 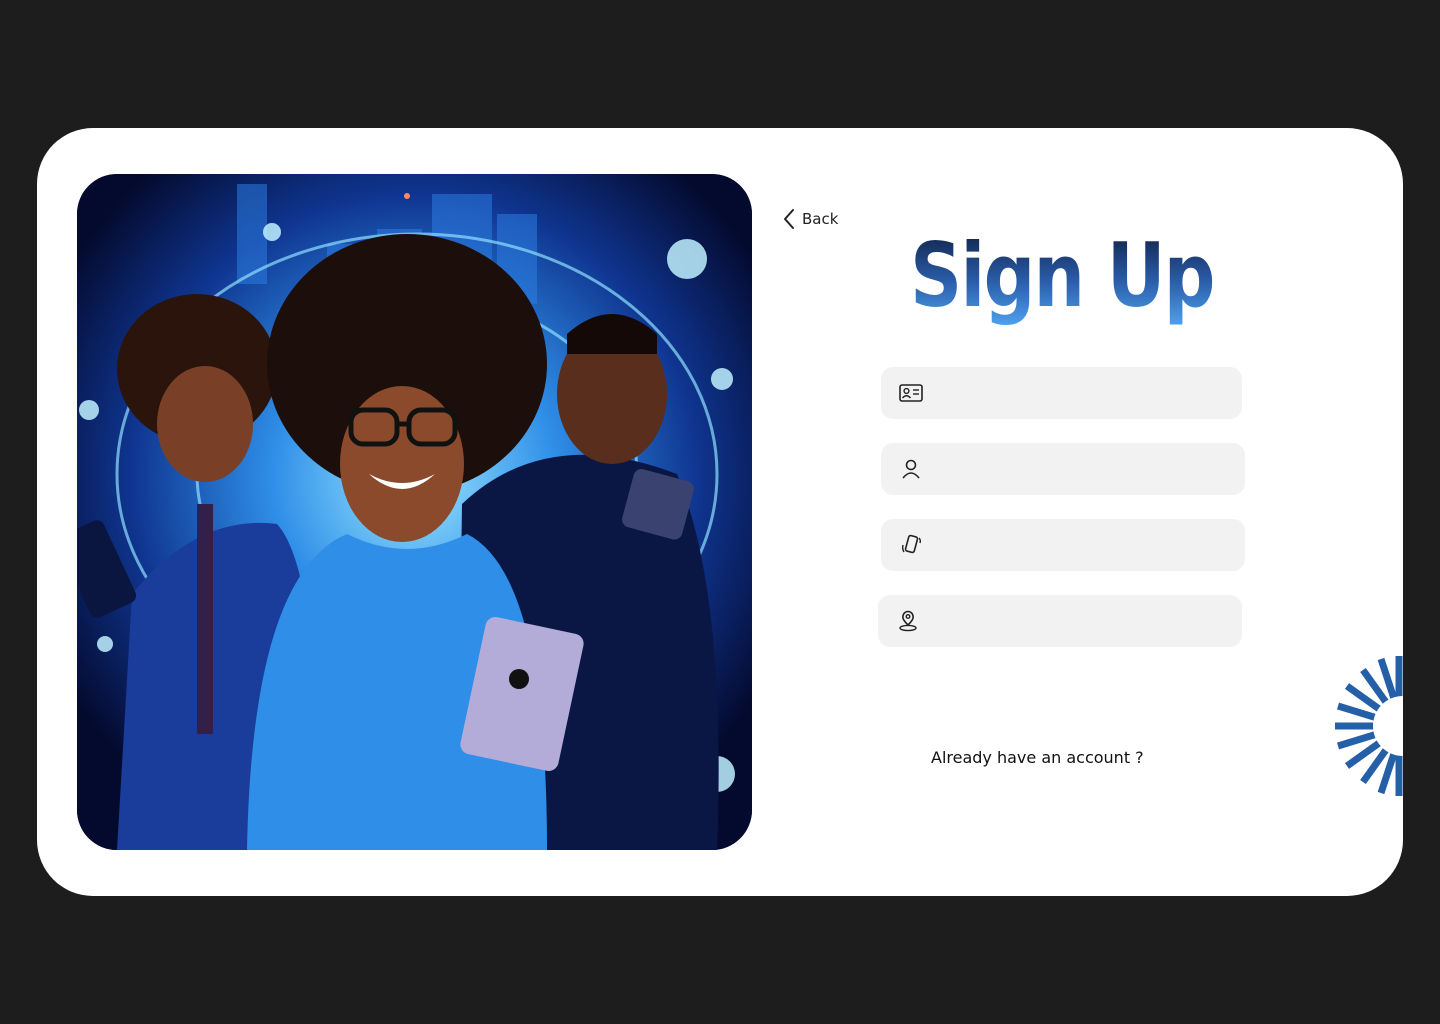 I want to click on sunburst-decoration, so click(x=1369, y=726).